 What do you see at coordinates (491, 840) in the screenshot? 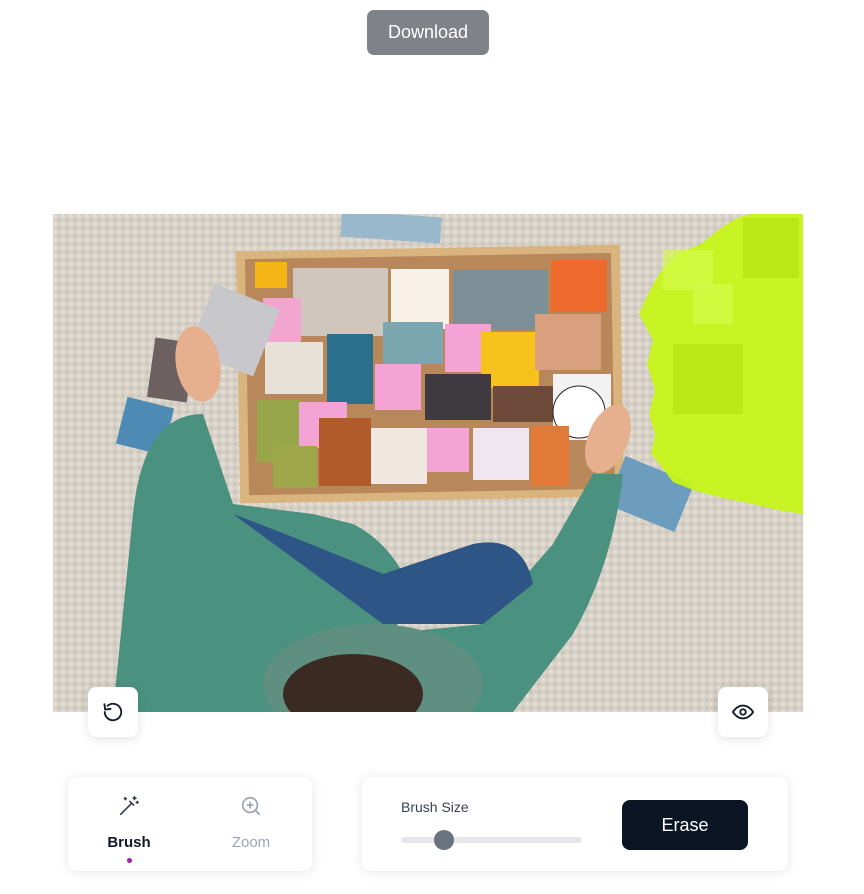
I see `brush-size-slider` at bounding box center [491, 840].